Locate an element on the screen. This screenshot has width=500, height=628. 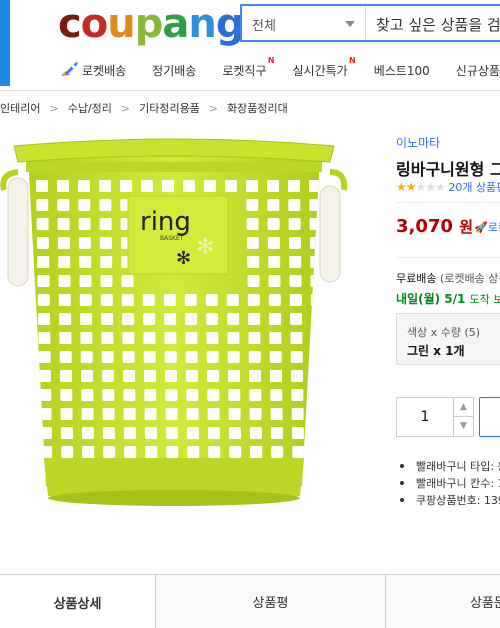
coupang-logo: coupang is located at coordinates (151, 24).